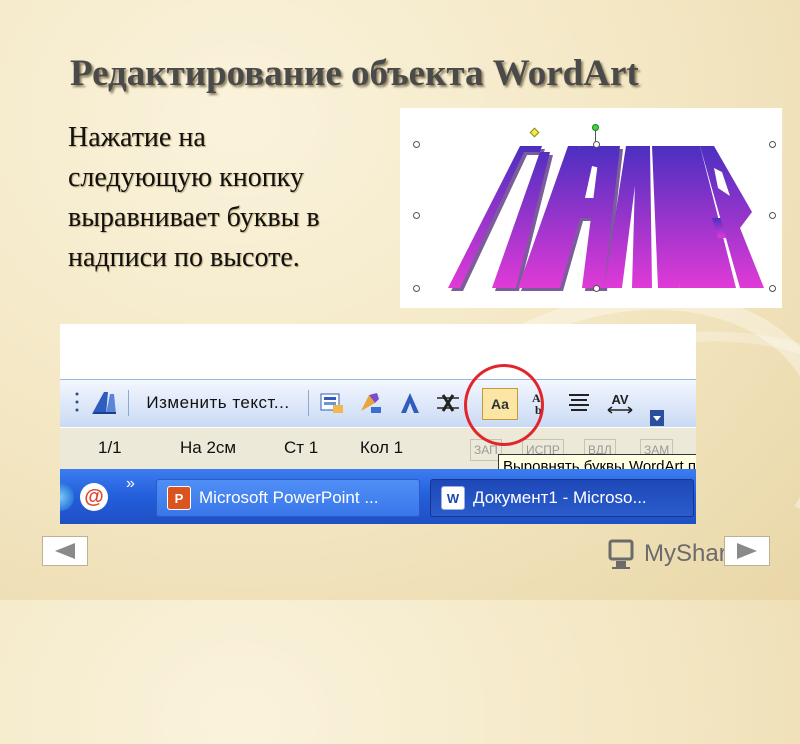  I want to click on format-wordart-icon, so click(370, 403).